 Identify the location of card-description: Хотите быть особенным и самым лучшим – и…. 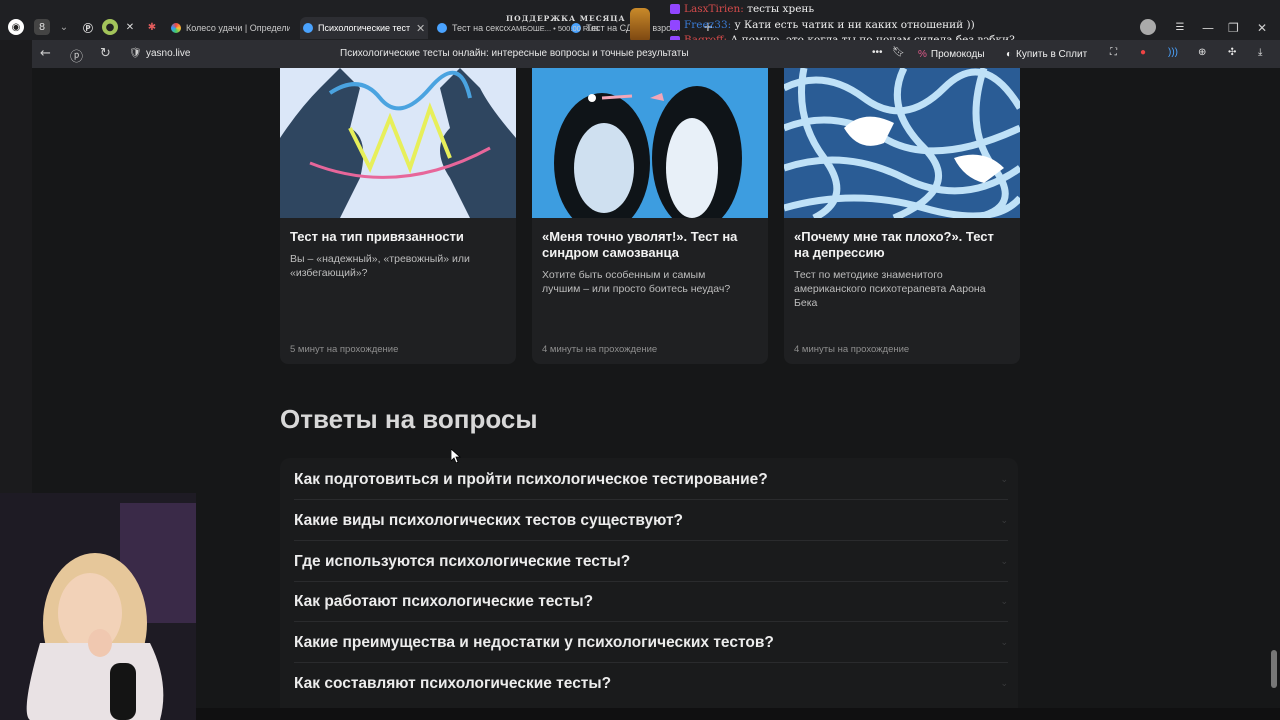
(636, 282).